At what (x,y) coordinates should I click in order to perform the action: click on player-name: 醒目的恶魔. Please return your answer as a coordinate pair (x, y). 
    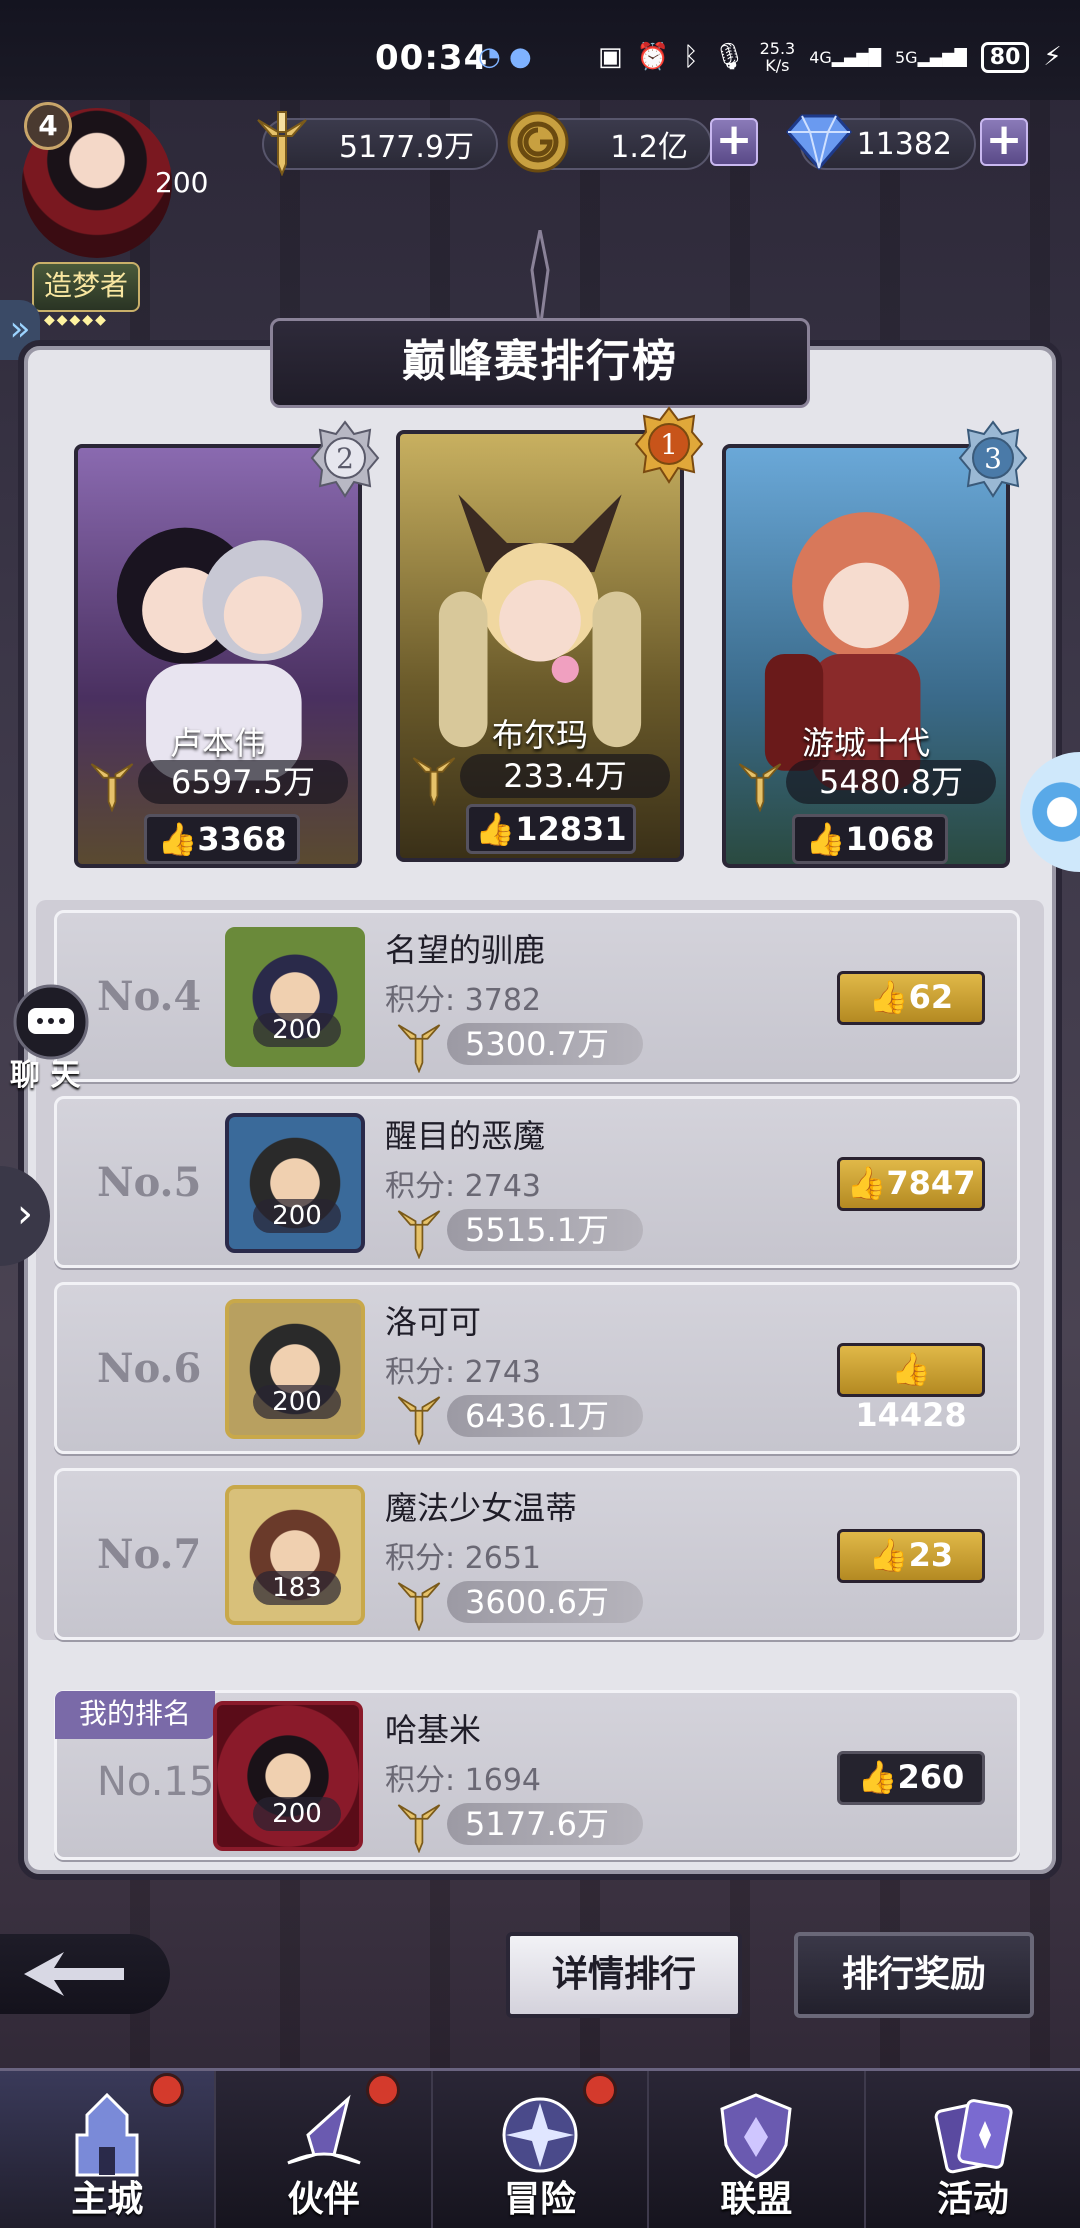
    Looking at the image, I should click on (465, 1136).